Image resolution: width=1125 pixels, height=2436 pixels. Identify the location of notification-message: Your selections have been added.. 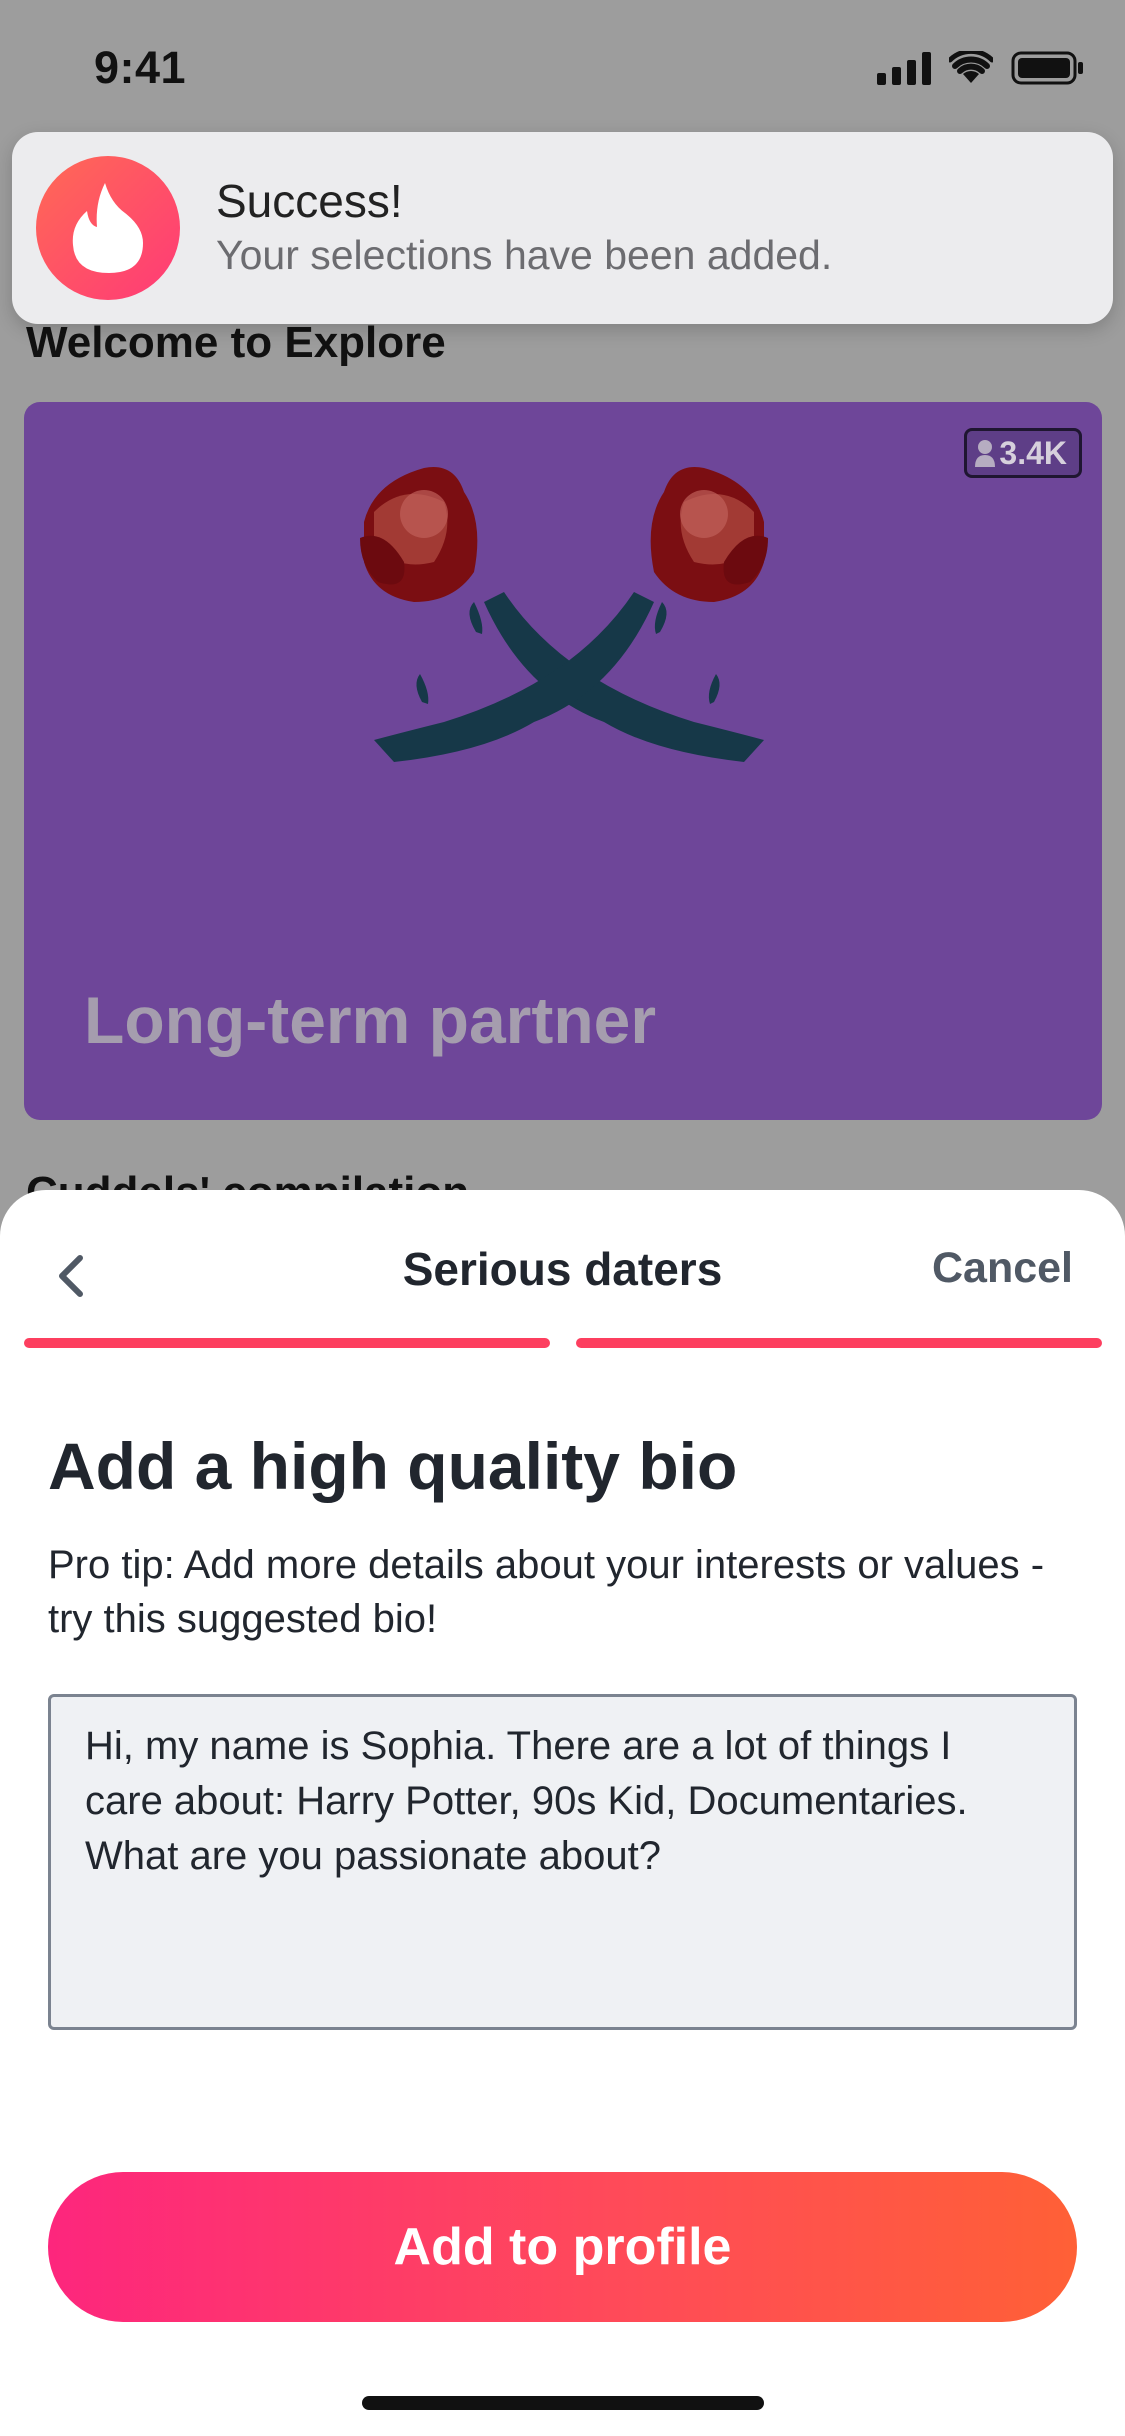
(524, 255).